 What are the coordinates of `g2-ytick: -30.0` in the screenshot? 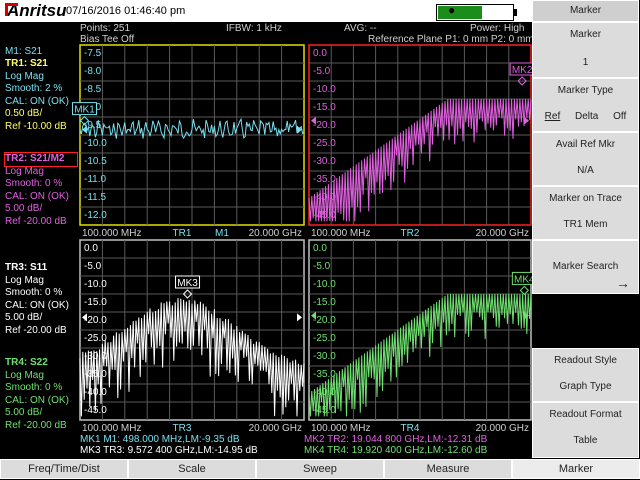 It's located at (324, 161).